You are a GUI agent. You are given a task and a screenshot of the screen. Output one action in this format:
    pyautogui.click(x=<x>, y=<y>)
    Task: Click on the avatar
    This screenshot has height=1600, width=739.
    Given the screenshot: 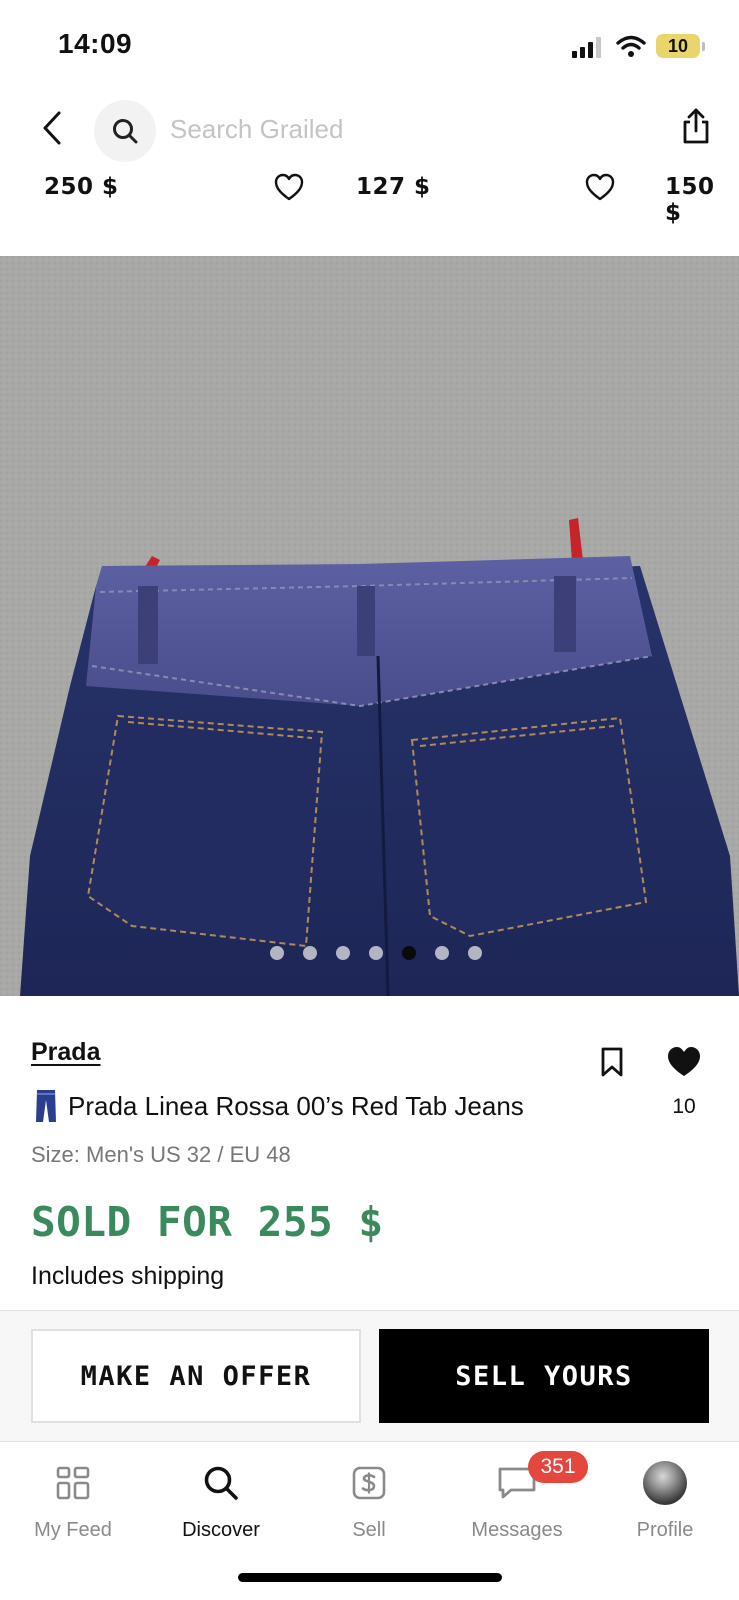 What is the action you would take?
    pyautogui.click(x=665, y=1483)
    